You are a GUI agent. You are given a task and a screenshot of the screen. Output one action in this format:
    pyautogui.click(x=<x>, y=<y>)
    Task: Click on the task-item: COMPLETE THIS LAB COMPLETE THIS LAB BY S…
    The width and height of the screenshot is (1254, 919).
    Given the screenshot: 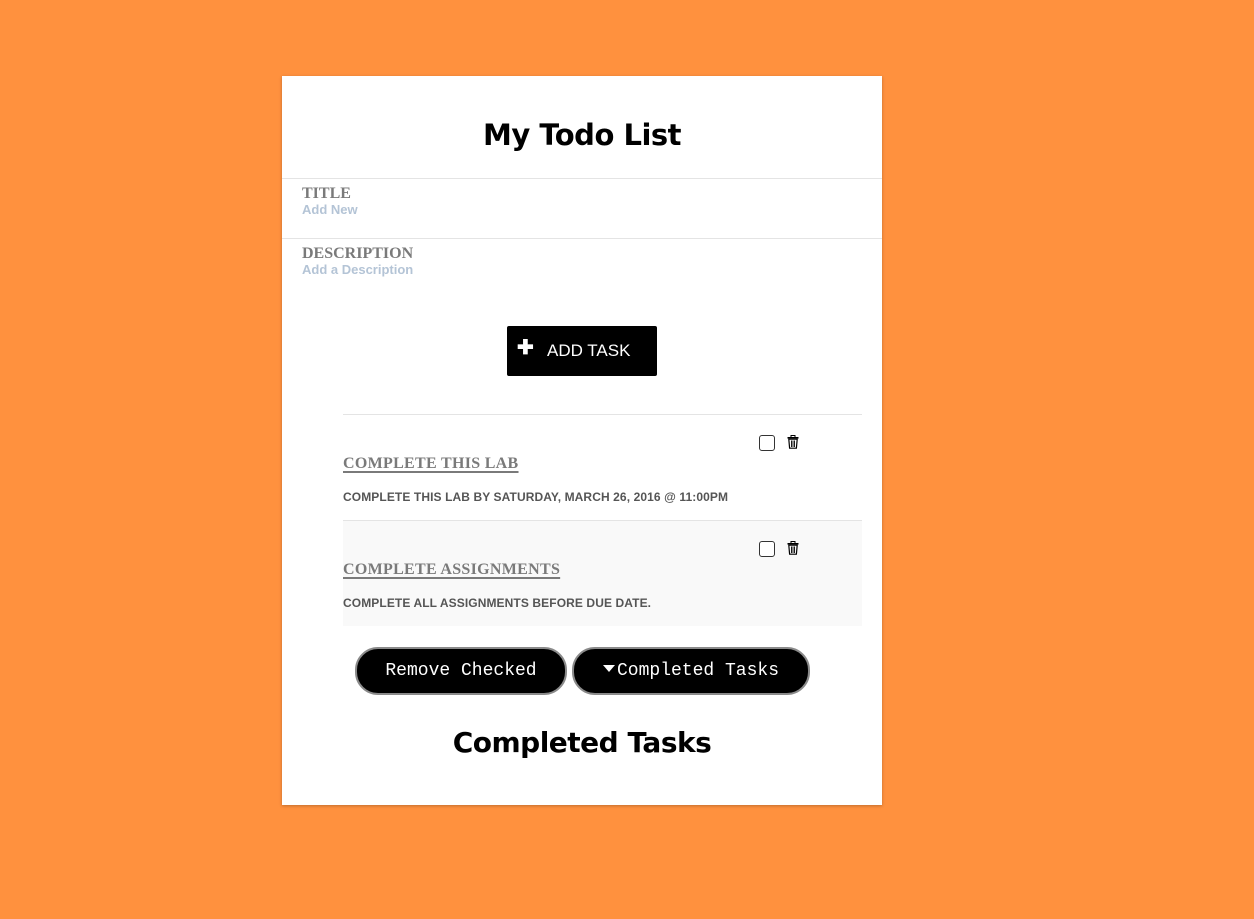 What is the action you would take?
    pyautogui.click(x=602, y=467)
    